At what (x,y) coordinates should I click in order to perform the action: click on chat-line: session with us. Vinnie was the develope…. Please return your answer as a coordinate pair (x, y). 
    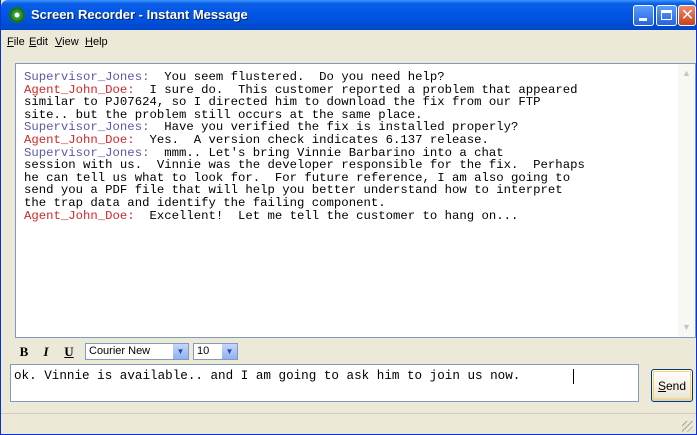
    Looking at the image, I should click on (304, 165).